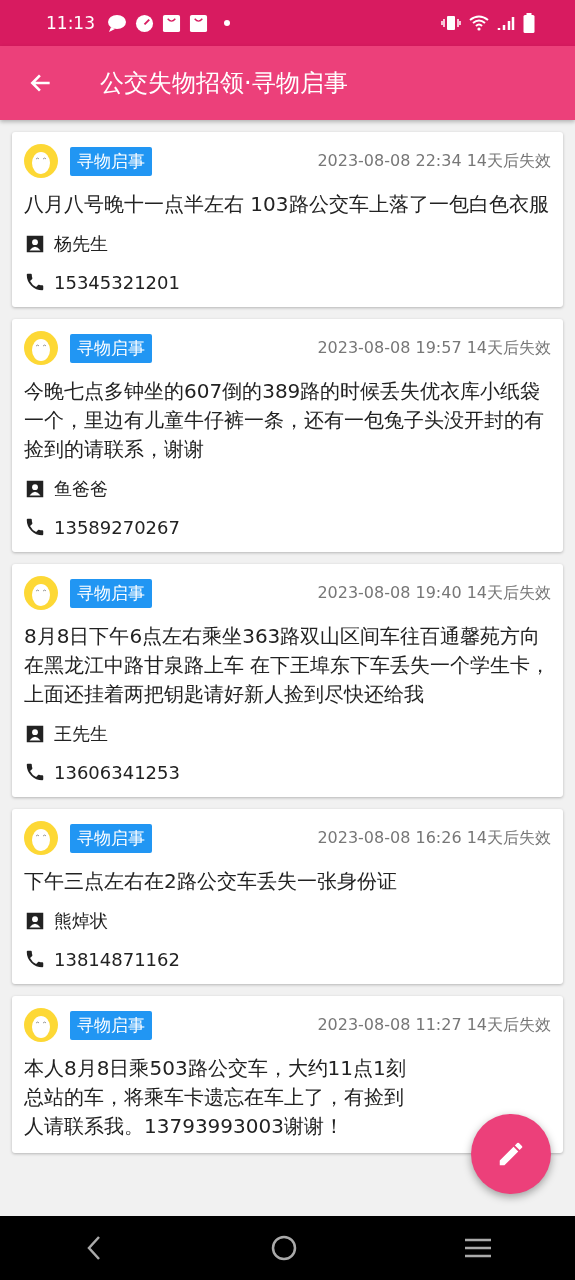 Image resolution: width=575 pixels, height=1280 pixels. I want to click on phone-number: 15345321201, so click(117, 282).